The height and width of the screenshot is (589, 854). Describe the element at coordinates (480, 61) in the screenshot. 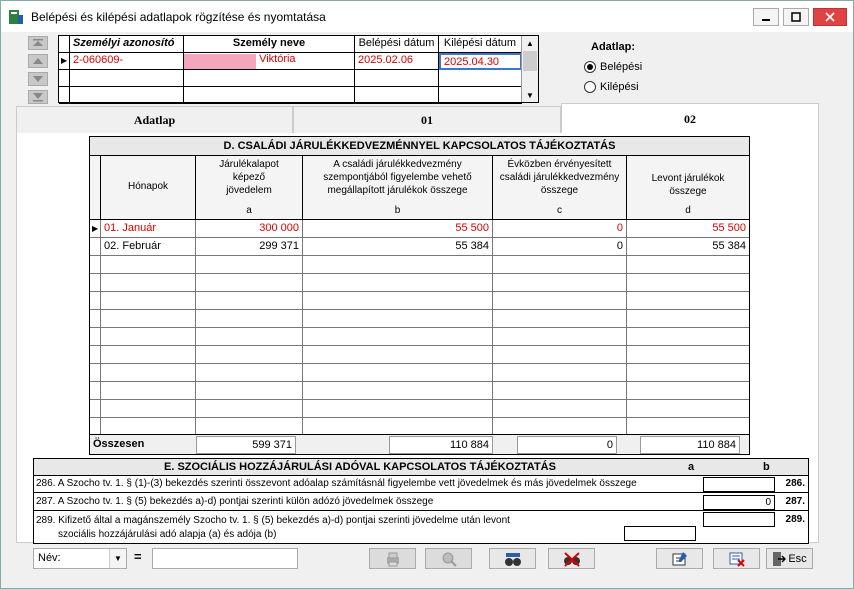

I see `exit-date: 2025.04.30` at that location.